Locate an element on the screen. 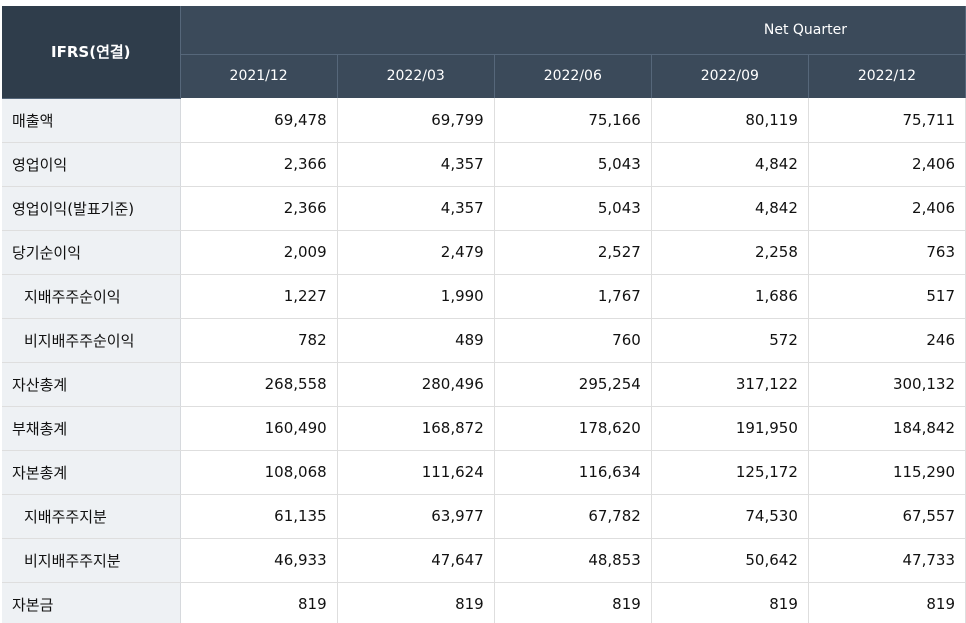 The width and height of the screenshot is (966, 623). column-header: 2021/12 is located at coordinates (259, 76).